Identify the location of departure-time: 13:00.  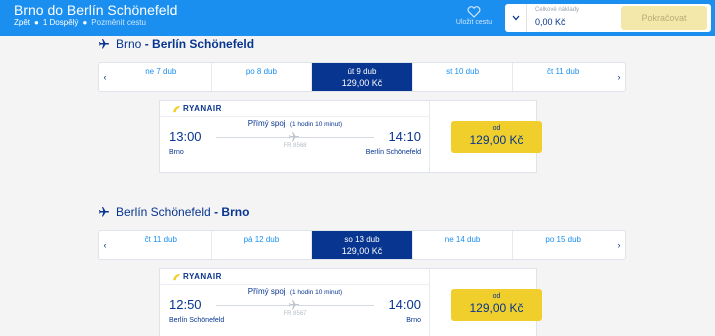
(185, 136).